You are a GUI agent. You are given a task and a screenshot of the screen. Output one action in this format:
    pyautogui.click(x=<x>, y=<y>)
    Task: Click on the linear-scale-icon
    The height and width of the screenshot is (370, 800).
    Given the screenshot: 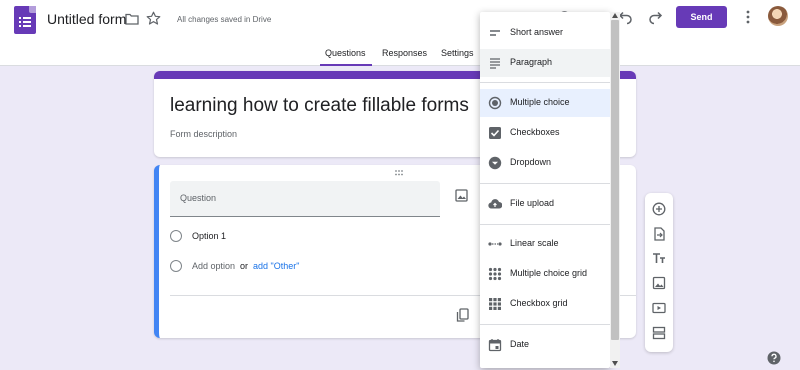 What is the action you would take?
    pyautogui.click(x=495, y=244)
    